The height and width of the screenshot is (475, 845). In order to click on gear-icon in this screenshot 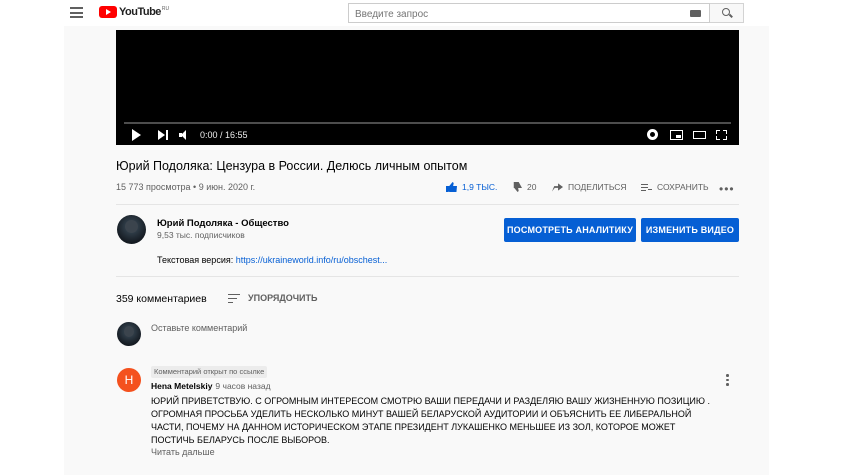, I will do `click(652, 134)`.